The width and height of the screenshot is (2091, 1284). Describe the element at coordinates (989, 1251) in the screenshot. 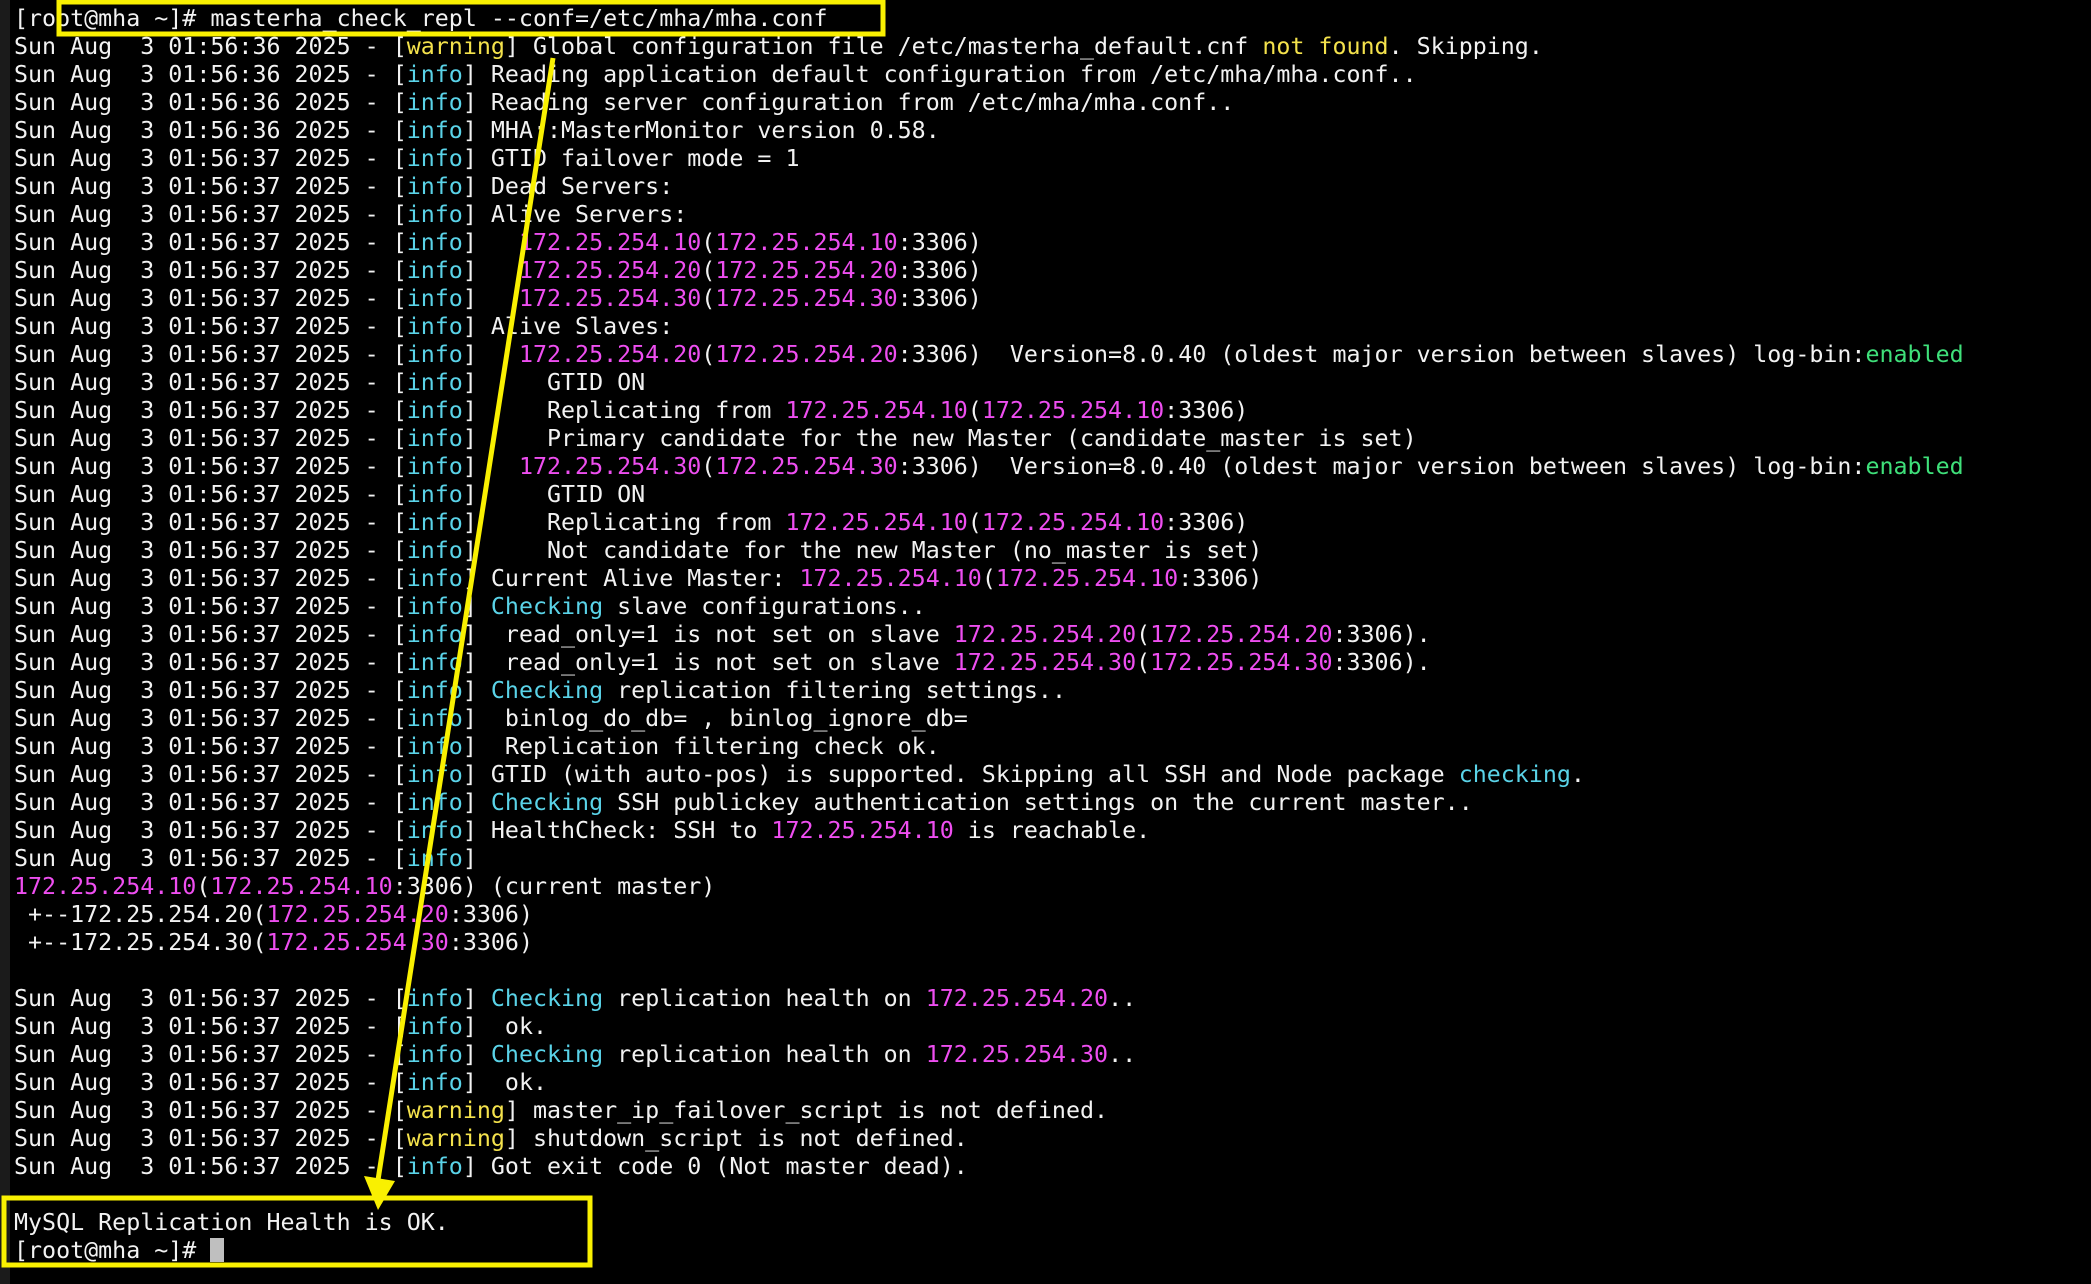

I see `prompt-line: [root@mha ~]#` at that location.